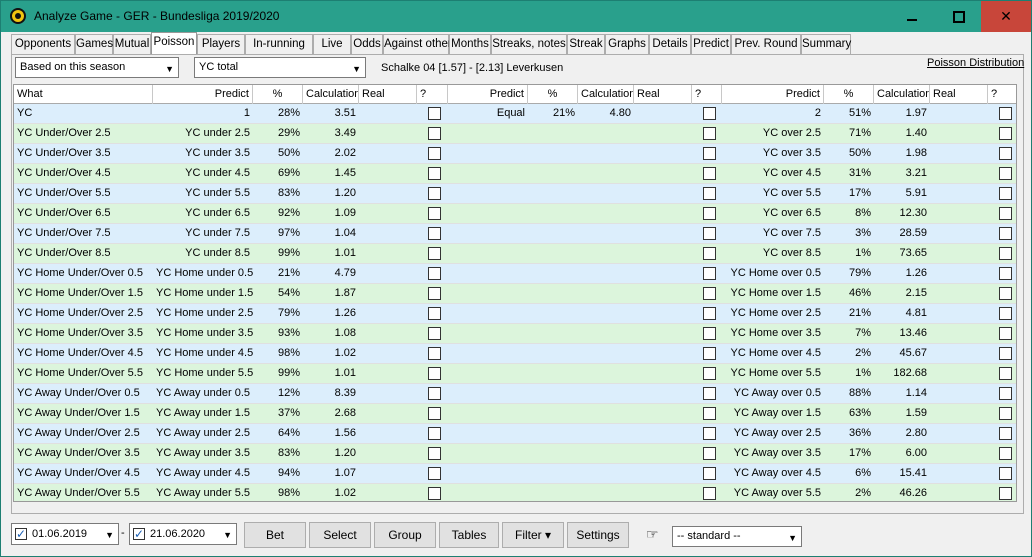 The height and width of the screenshot is (557, 1032). What do you see at coordinates (515, 114) in the screenshot?
I see `table-row: YC 1 28% 3.51 Equal 21% 4.80 2 51% 1.97` at bounding box center [515, 114].